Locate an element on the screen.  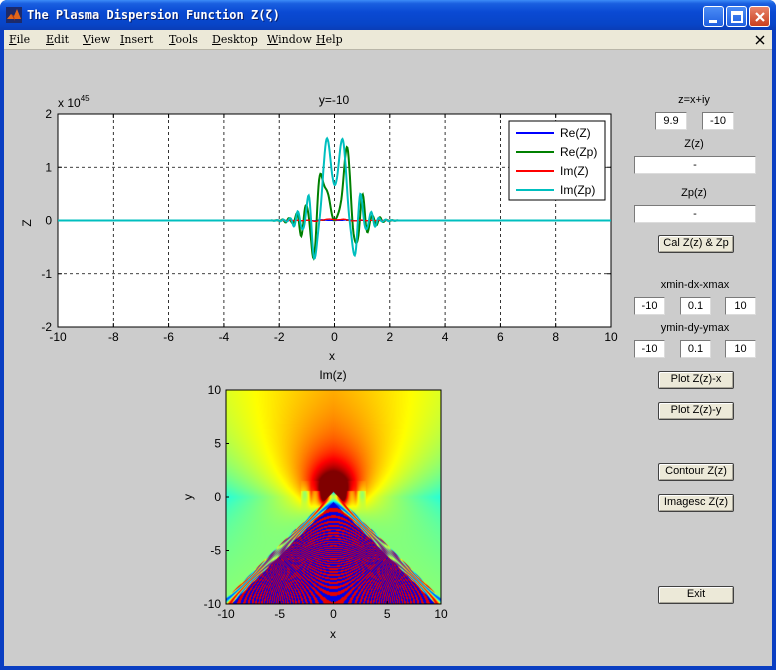
x-tick-label: 2 is located at coordinates (389, 337).